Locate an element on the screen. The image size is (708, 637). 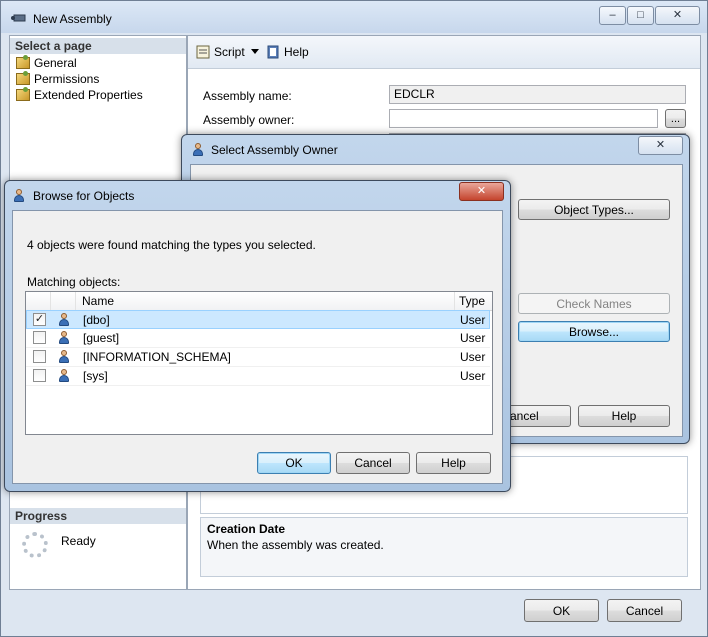
assembly-owner-field is located at coordinates (523, 118).